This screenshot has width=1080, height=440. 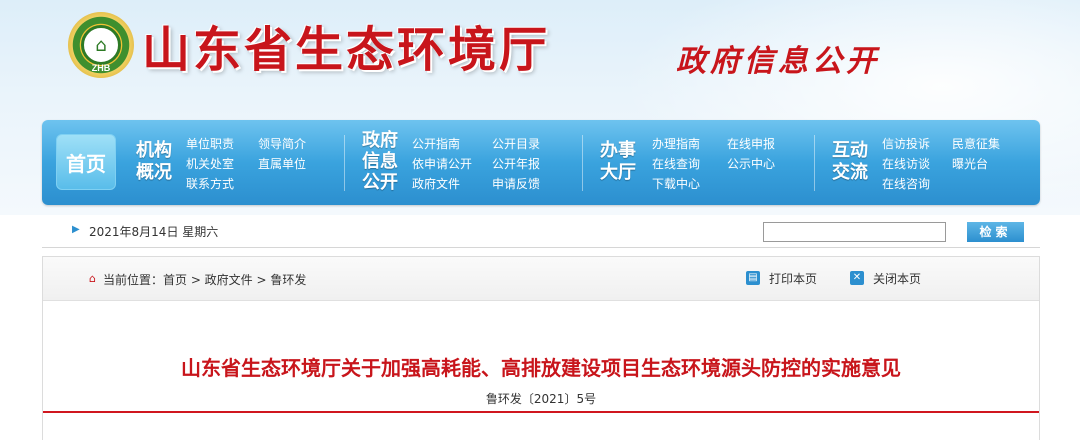 What do you see at coordinates (676, 164) in the screenshot?
I see `nav-link-online-query: 在线查询` at bounding box center [676, 164].